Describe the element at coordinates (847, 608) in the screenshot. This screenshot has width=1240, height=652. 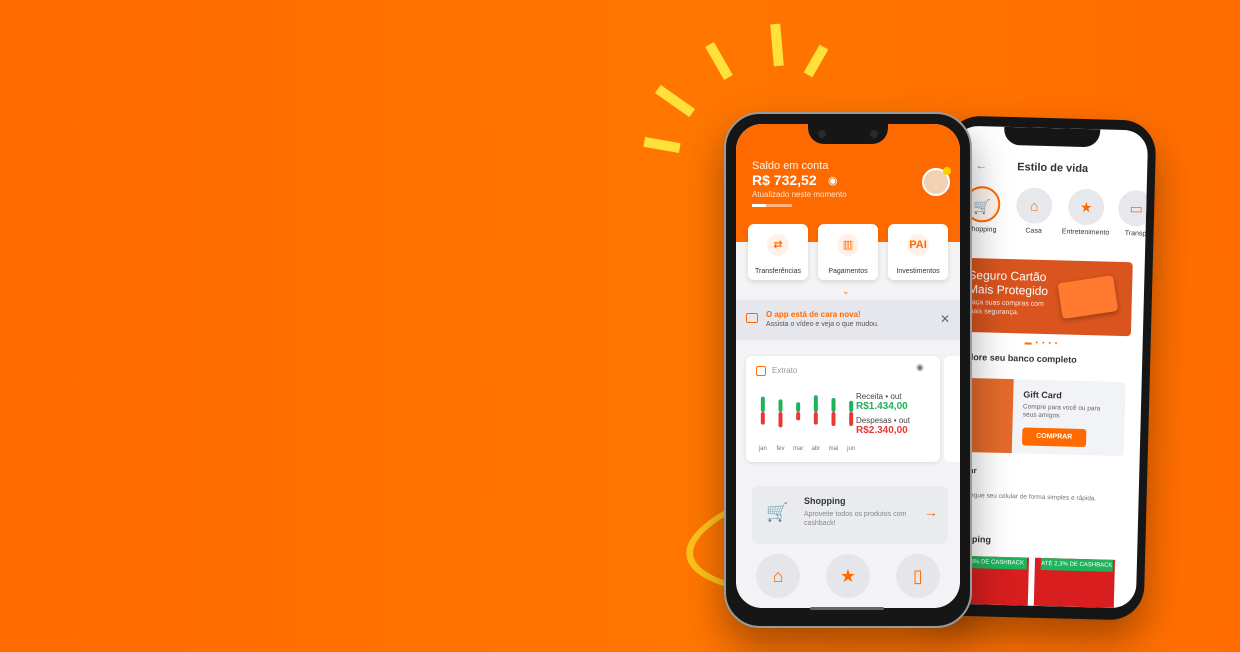
I see `home-indicator` at that location.